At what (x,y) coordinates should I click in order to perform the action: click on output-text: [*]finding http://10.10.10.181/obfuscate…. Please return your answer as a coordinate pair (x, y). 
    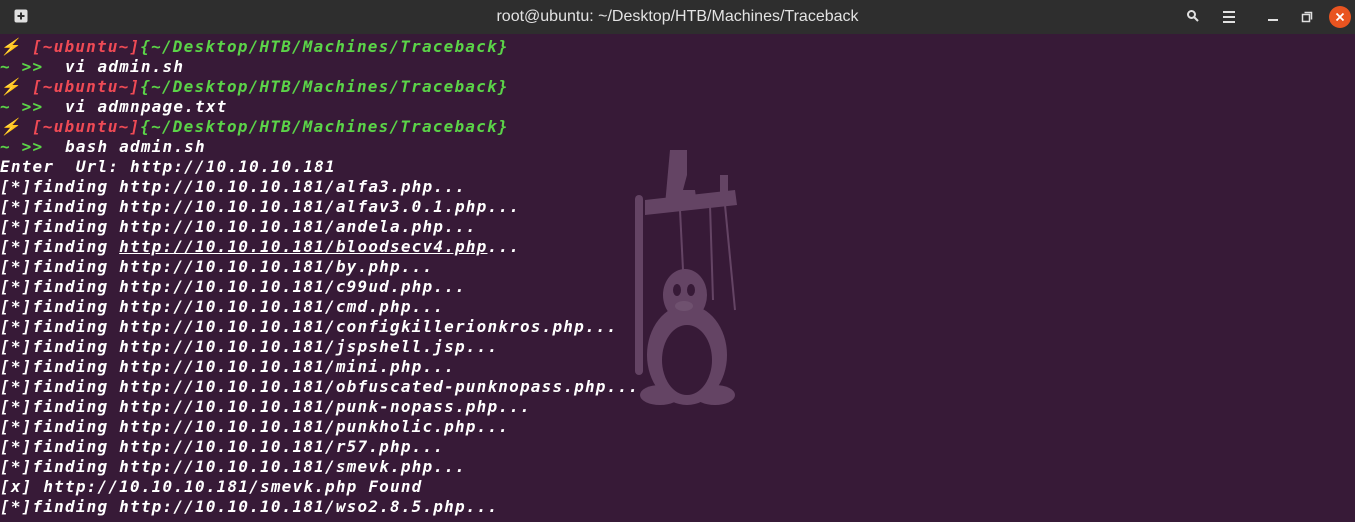
    Looking at the image, I should click on (320, 386).